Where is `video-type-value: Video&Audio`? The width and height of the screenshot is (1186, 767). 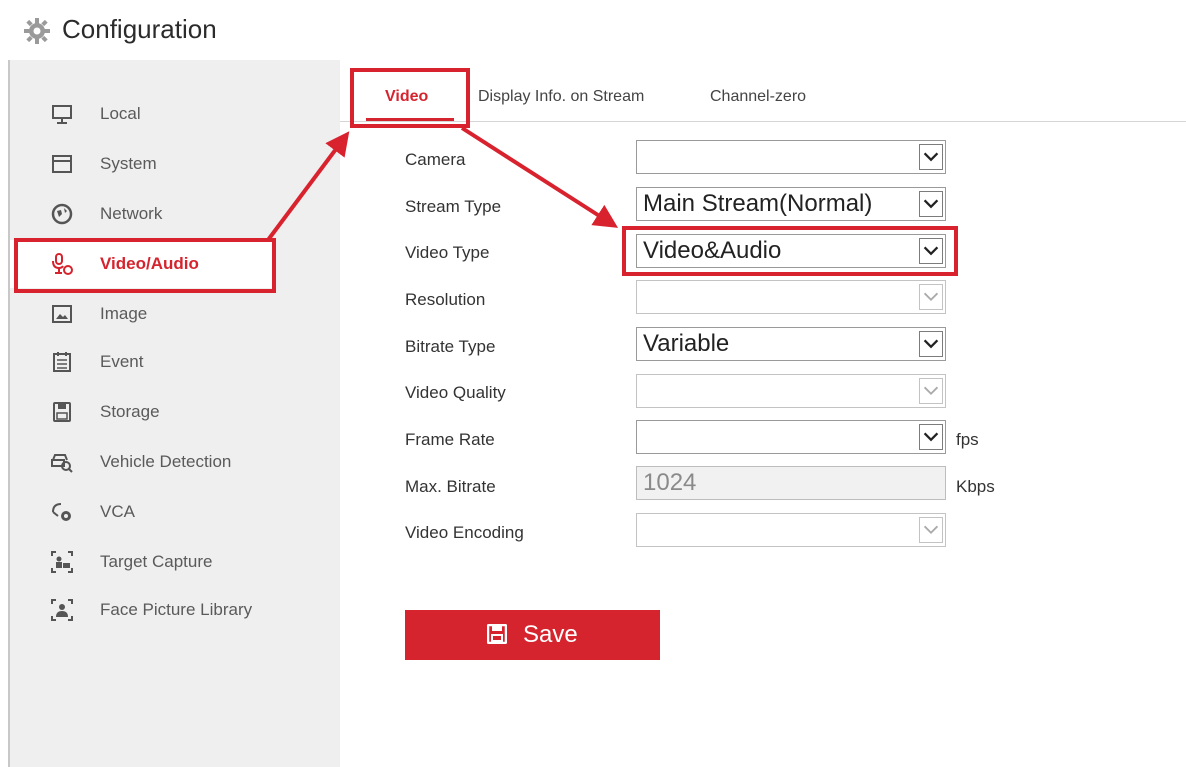 video-type-value: Video&Audio is located at coordinates (712, 250).